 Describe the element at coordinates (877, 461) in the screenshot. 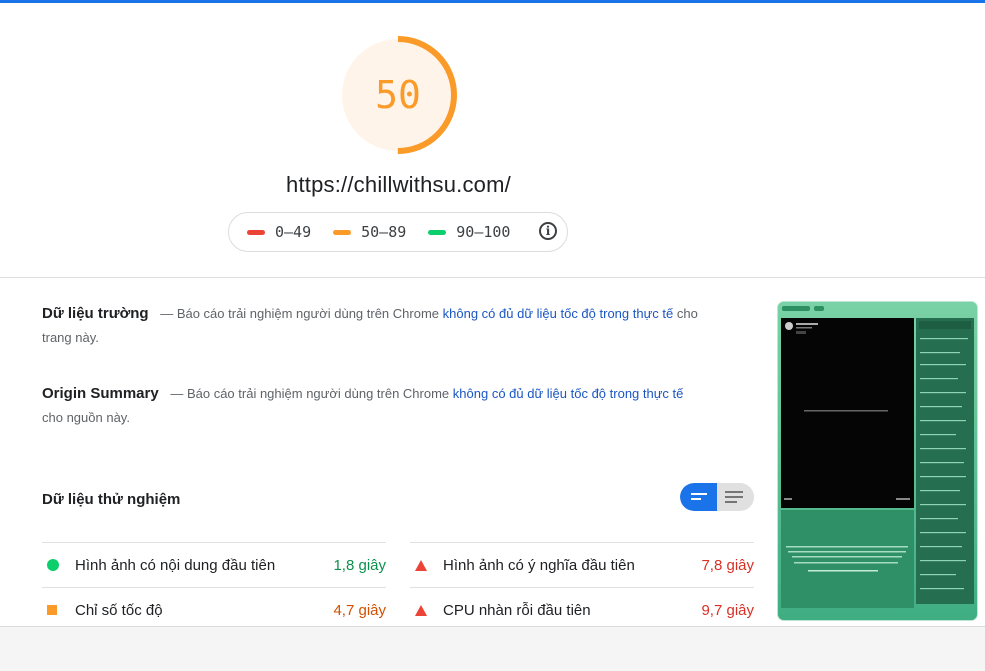

I see `page-screenshot-thumbnail` at that location.